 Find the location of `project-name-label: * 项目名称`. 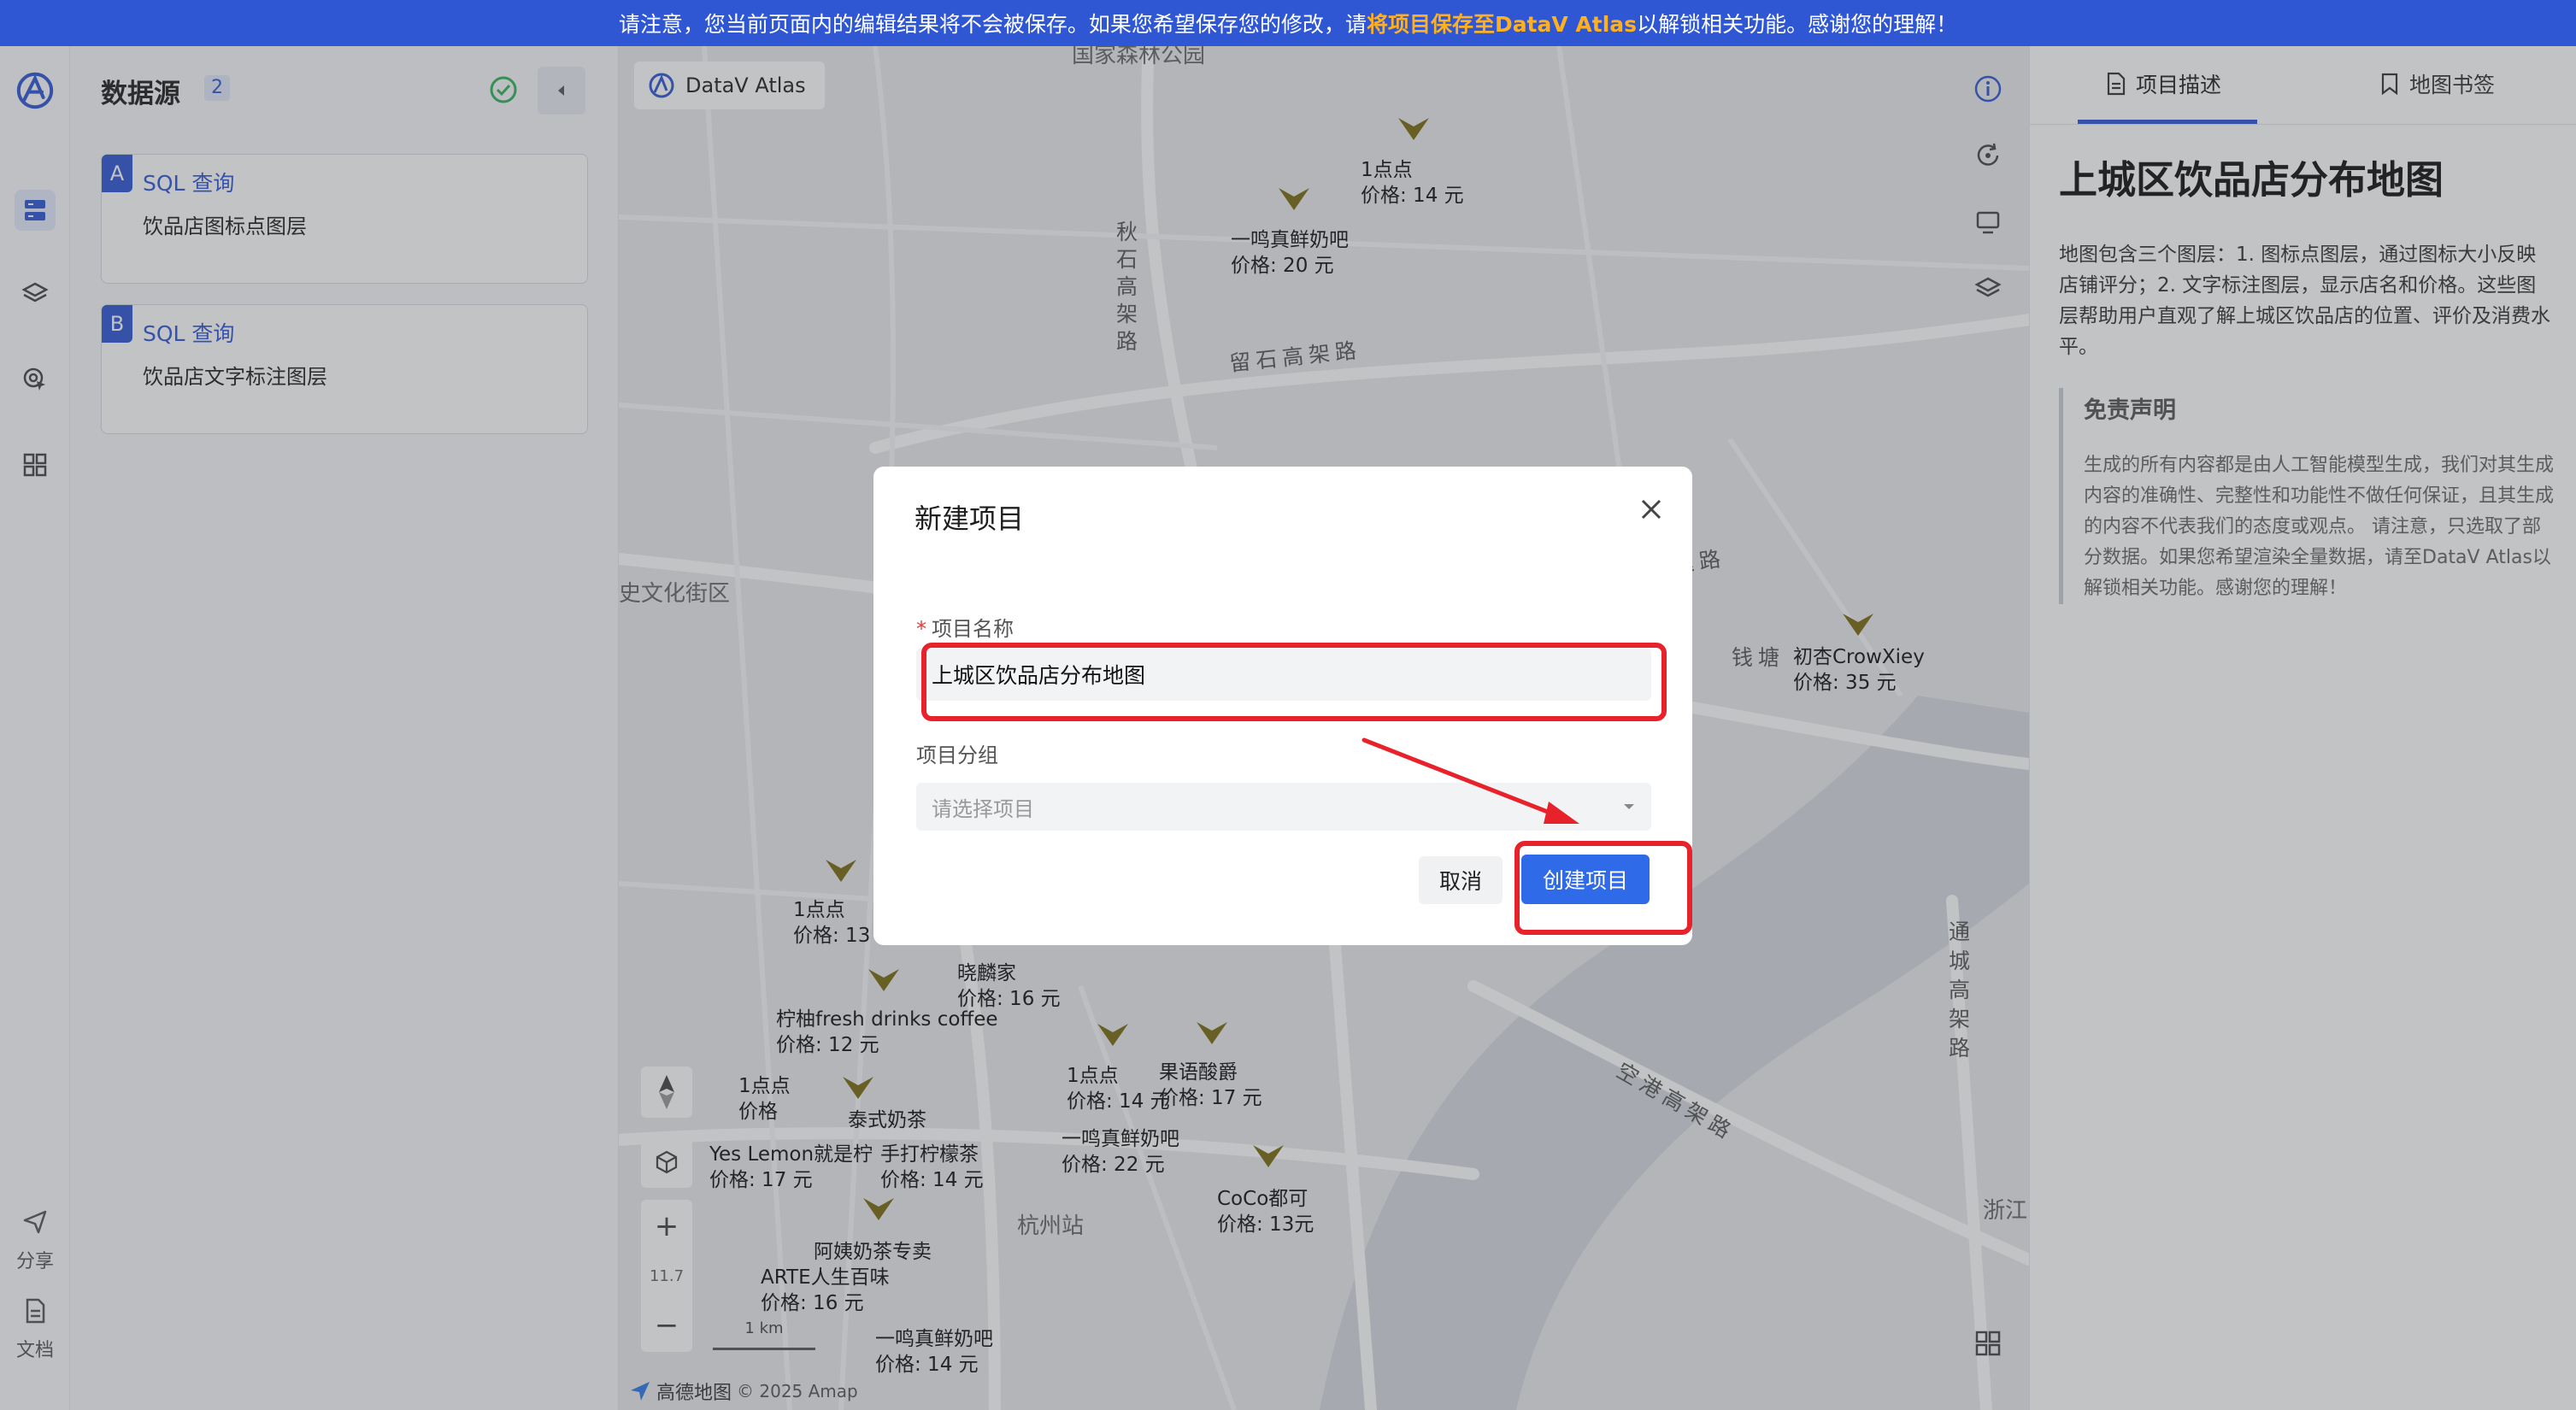

project-name-label: * 项目名称 is located at coordinates (965, 627).